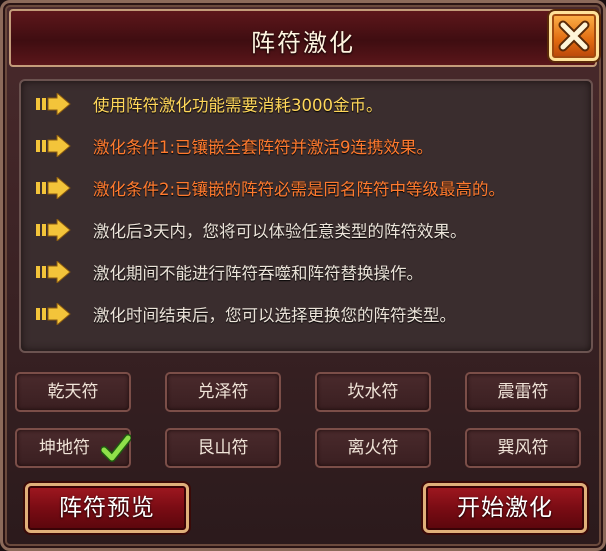 This screenshot has height=551, width=606. I want to click on rune-label: 艮山符, so click(223, 448).